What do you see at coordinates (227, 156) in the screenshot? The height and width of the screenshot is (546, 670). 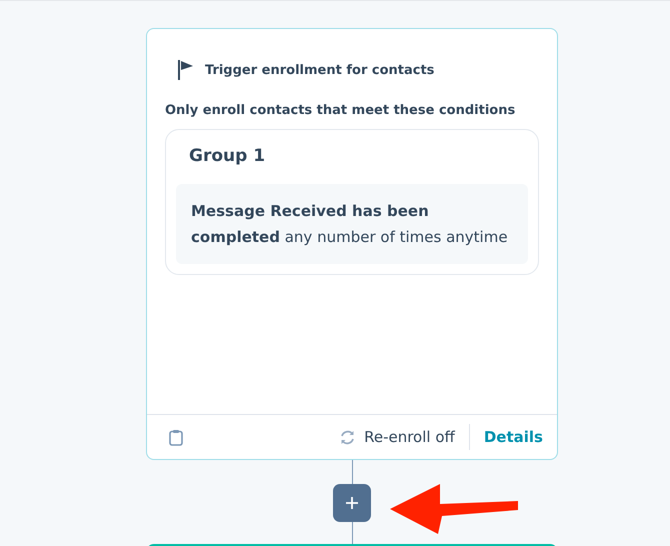 I see `group-title: Group 1` at bounding box center [227, 156].